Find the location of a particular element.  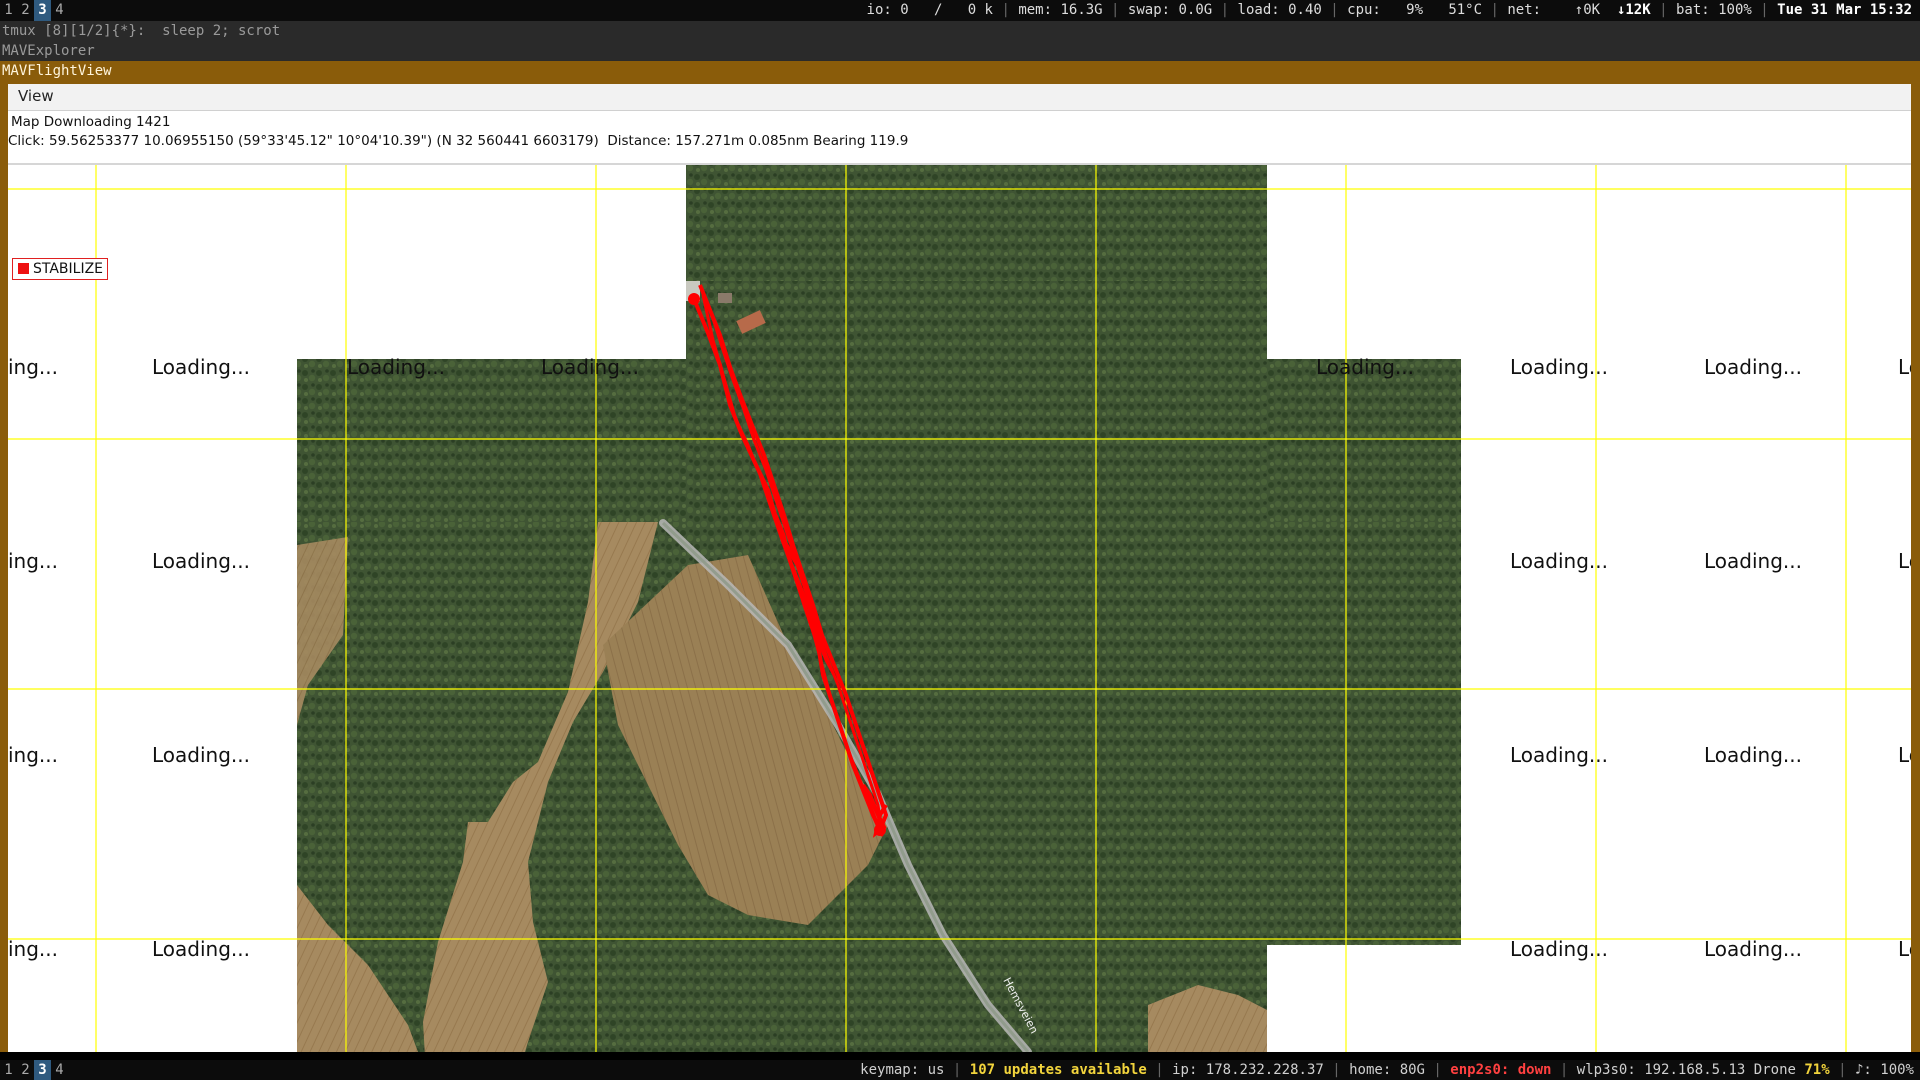

cpu-temp: 51°C is located at coordinates (1465, 10).